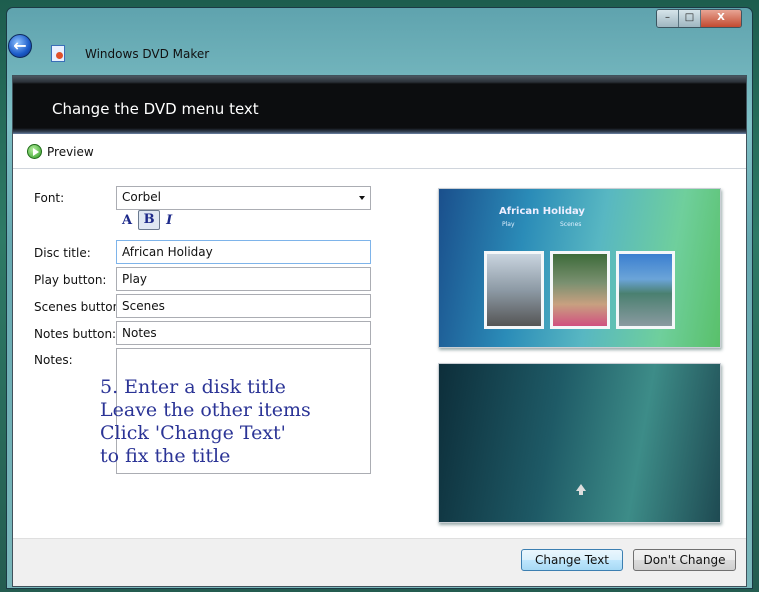 The height and width of the screenshot is (592, 759). Describe the element at coordinates (243, 252) in the screenshot. I see `disc-title-input` at that location.